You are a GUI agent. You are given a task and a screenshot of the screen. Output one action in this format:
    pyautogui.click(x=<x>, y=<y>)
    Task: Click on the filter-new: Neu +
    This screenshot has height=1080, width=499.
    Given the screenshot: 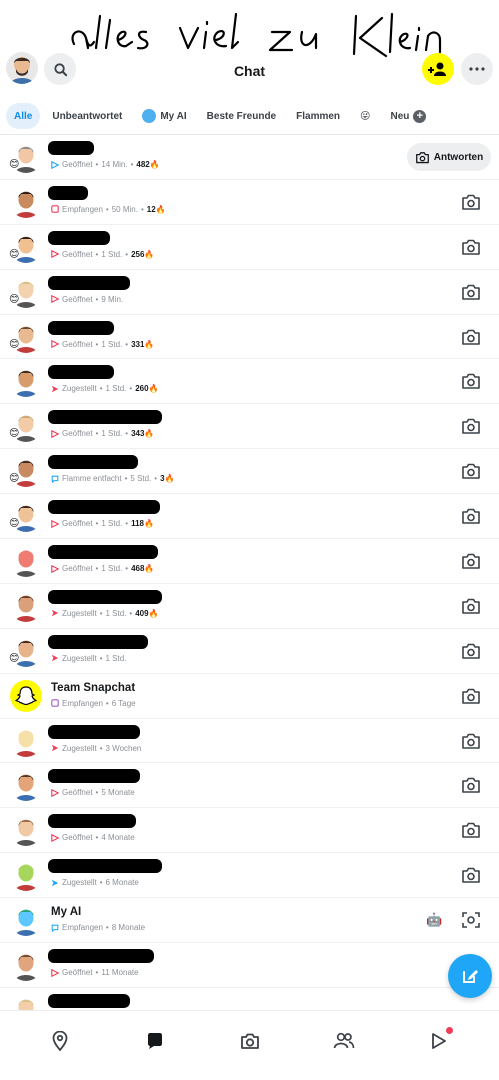 What is the action you would take?
    pyautogui.click(x=408, y=116)
    